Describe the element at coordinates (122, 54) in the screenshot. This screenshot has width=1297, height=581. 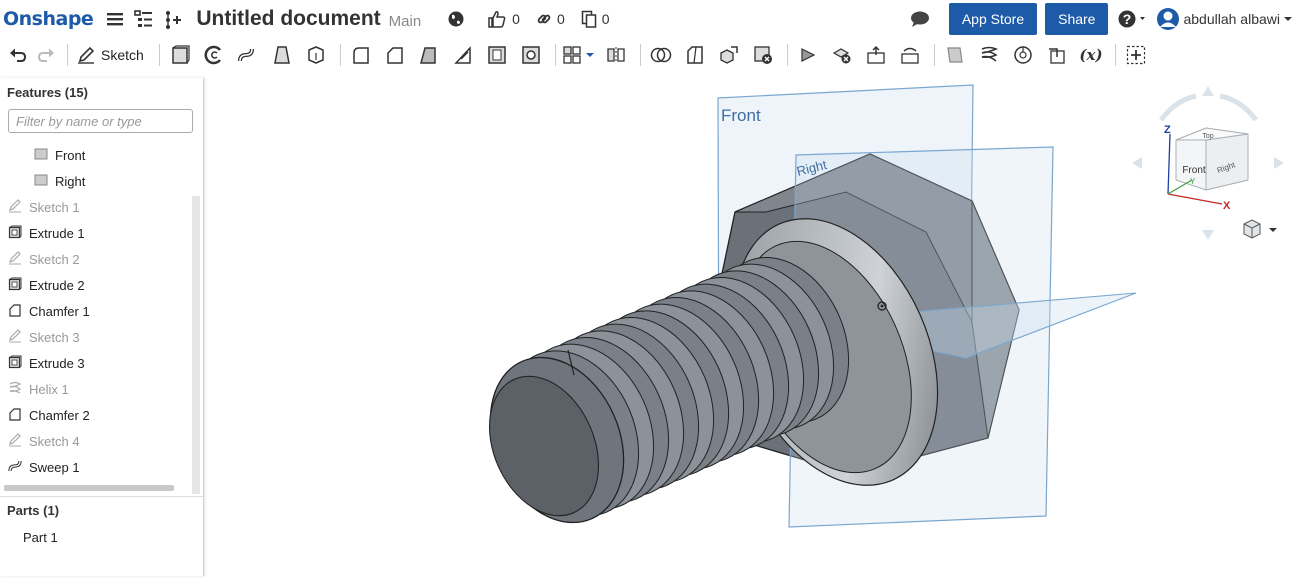
I see `sketch-label: Sketch` at that location.